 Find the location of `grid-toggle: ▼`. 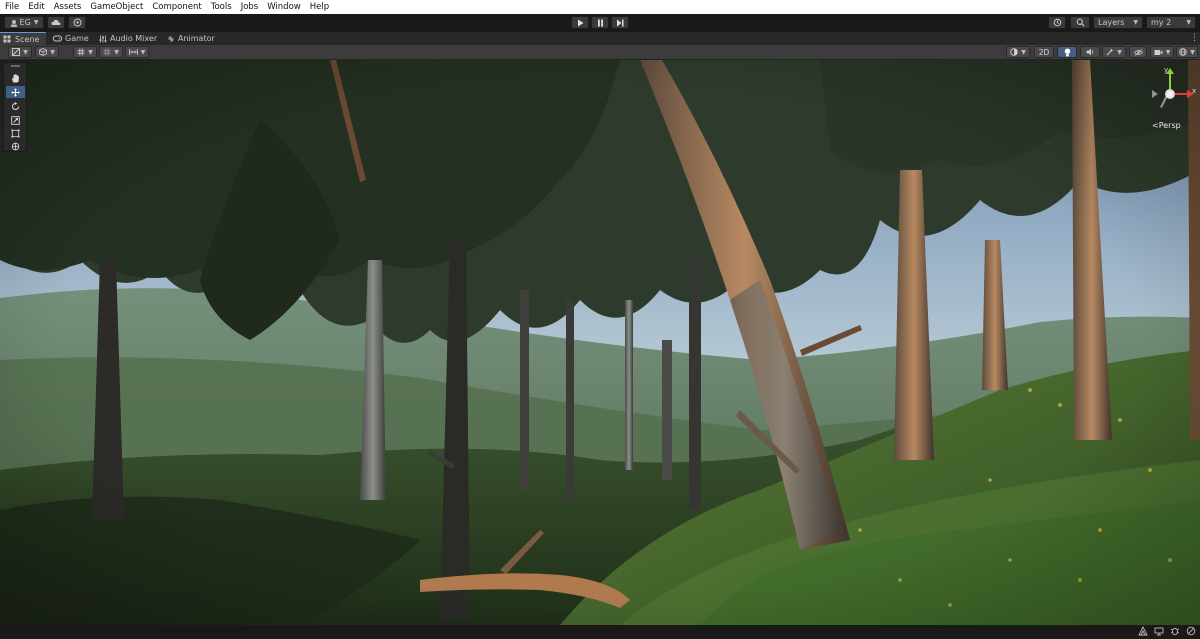

grid-toggle: ▼ is located at coordinates (85, 52).